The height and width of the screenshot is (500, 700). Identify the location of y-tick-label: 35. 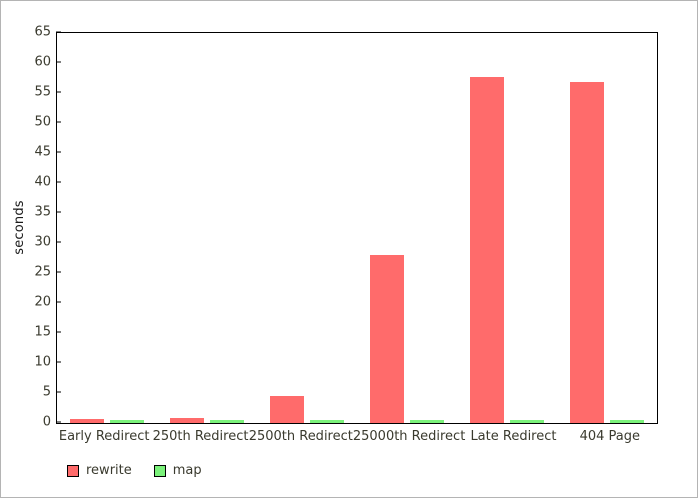
(42, 212).